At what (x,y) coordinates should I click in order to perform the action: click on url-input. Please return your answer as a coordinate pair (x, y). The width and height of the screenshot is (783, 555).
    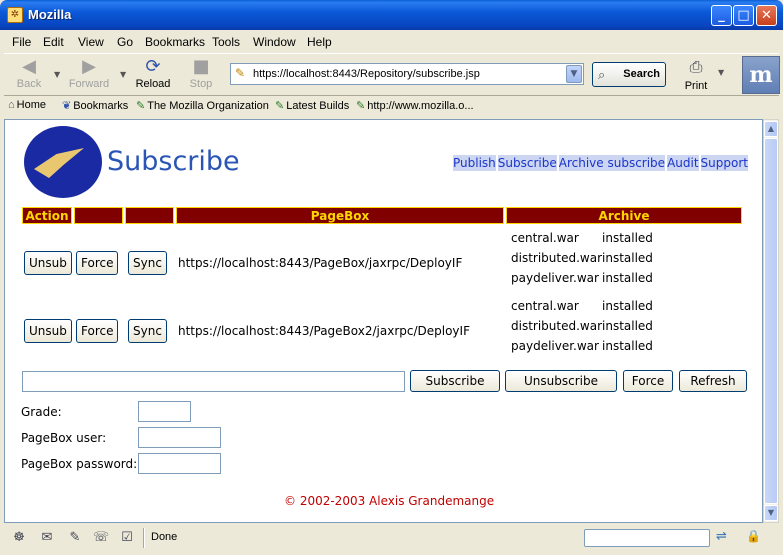
    Looking at the image, I should click on (408, 74).